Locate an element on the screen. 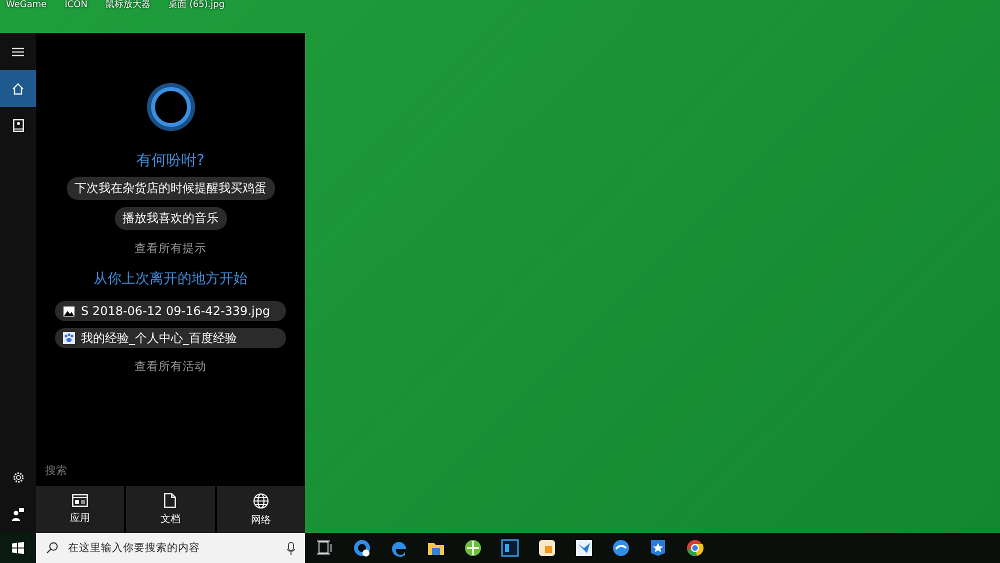  bird-icon is located at coordinates (584, 548).